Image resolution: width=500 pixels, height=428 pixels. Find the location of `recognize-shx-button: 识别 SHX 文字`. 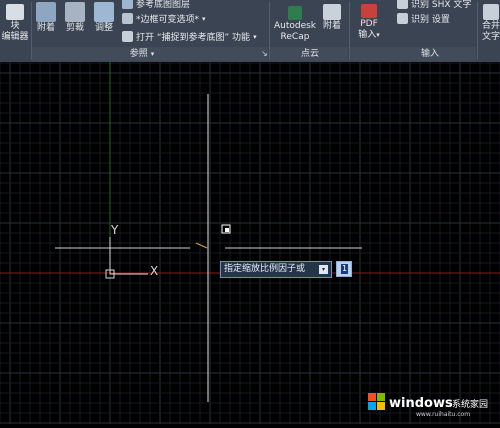

recognize-shx-button: 识别 SHX 文字 is located at coordinates (434, 5).